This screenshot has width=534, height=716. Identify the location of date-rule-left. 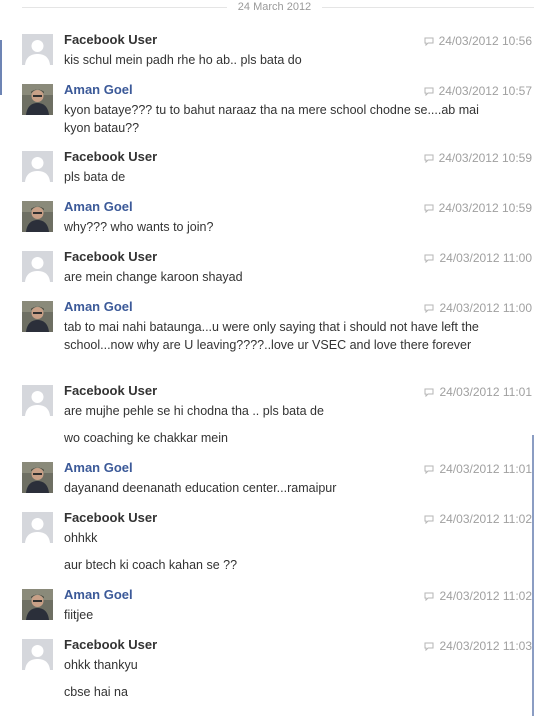
(124, 7).